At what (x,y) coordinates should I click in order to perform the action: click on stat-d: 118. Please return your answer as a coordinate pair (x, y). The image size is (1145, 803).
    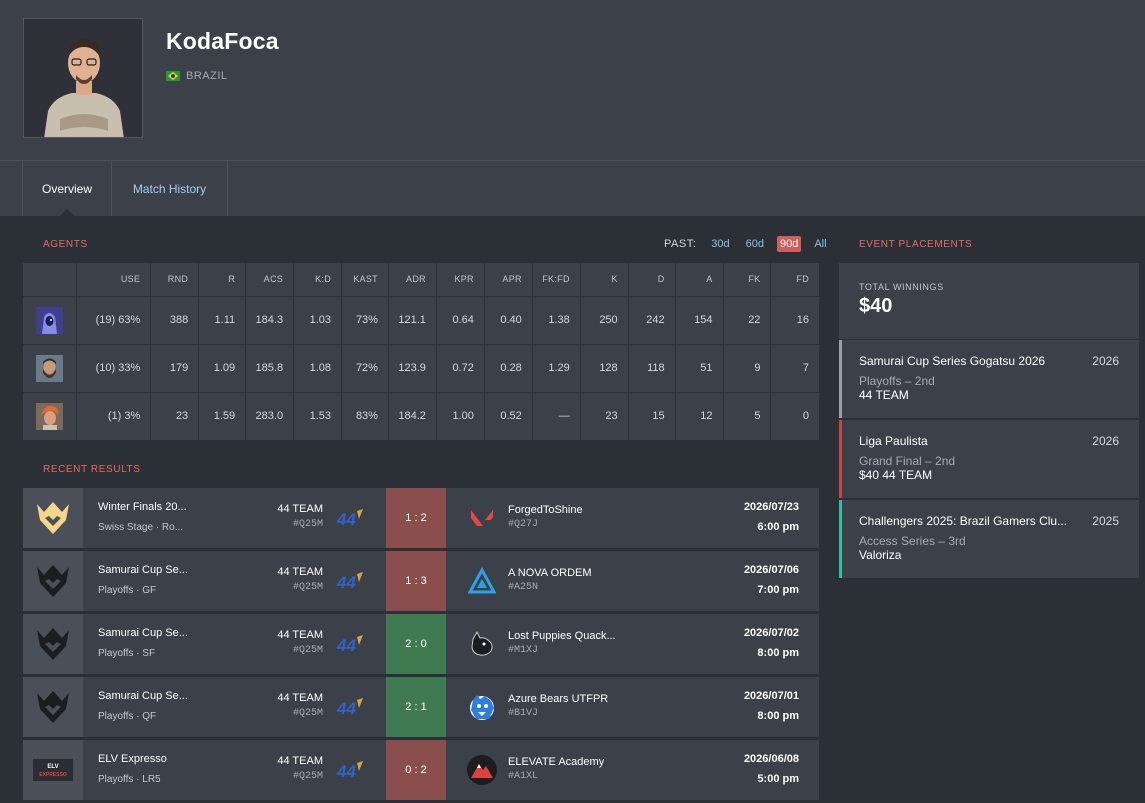
    Looking at the image, I should click on (652, 368).